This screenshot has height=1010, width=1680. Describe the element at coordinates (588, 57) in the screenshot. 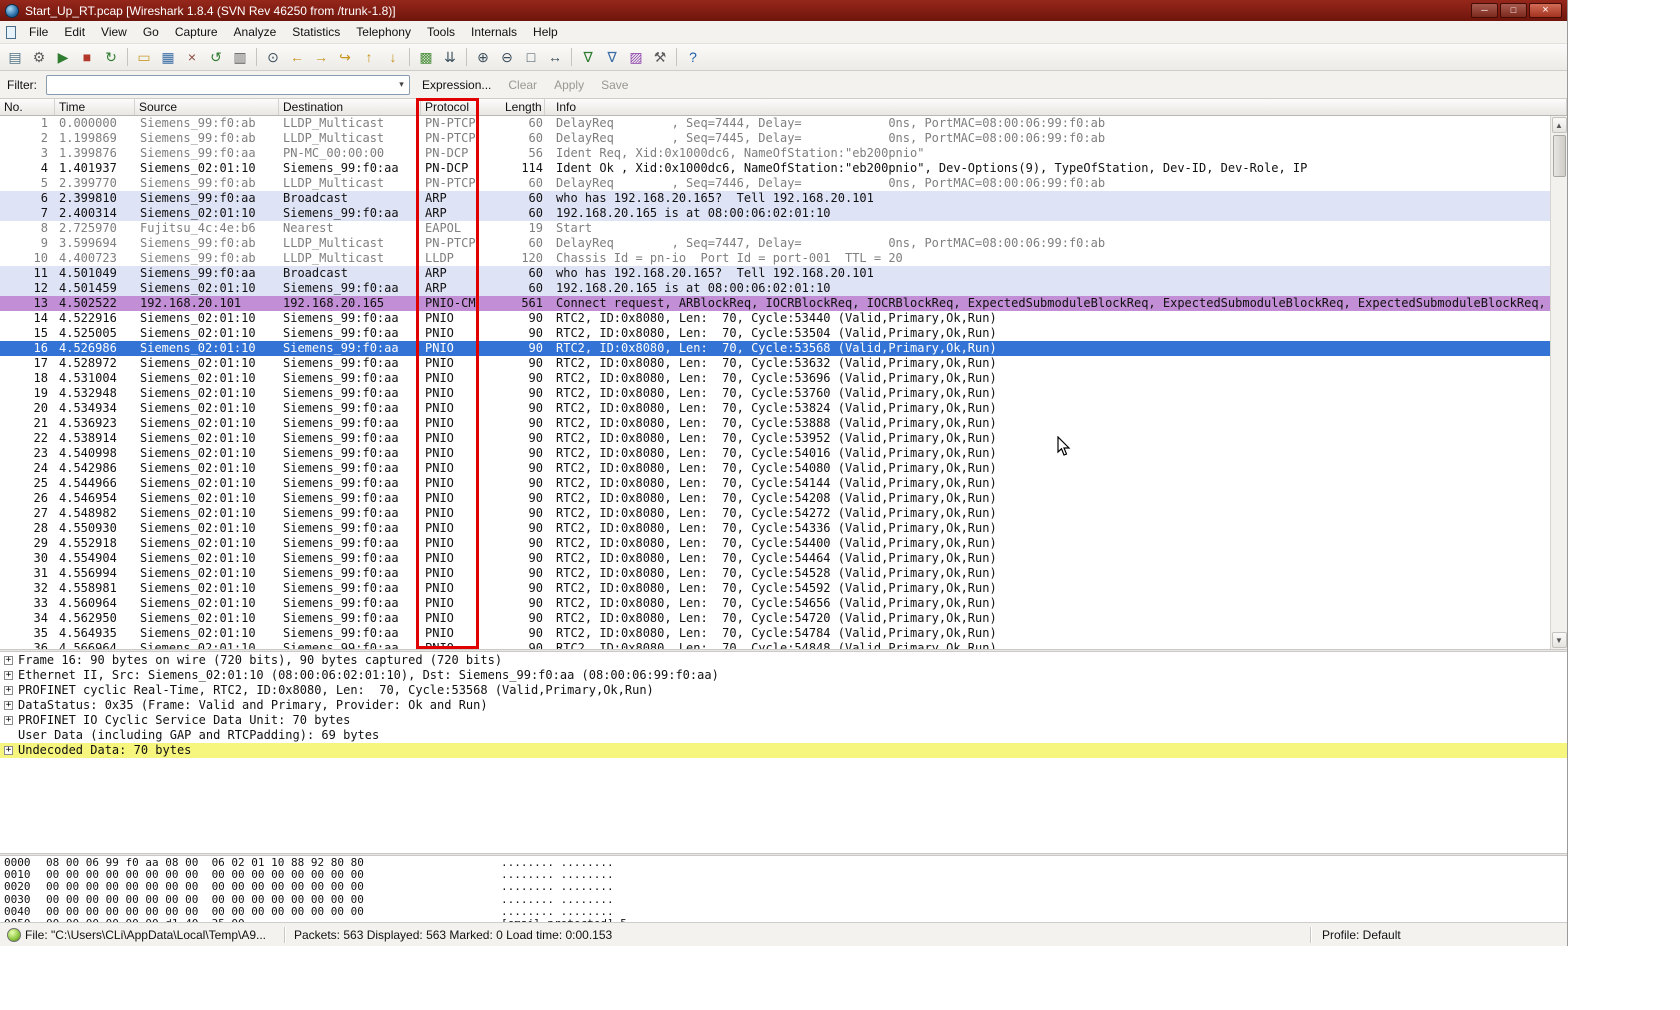

I see `capture-filters-icon: ∇` at that location.